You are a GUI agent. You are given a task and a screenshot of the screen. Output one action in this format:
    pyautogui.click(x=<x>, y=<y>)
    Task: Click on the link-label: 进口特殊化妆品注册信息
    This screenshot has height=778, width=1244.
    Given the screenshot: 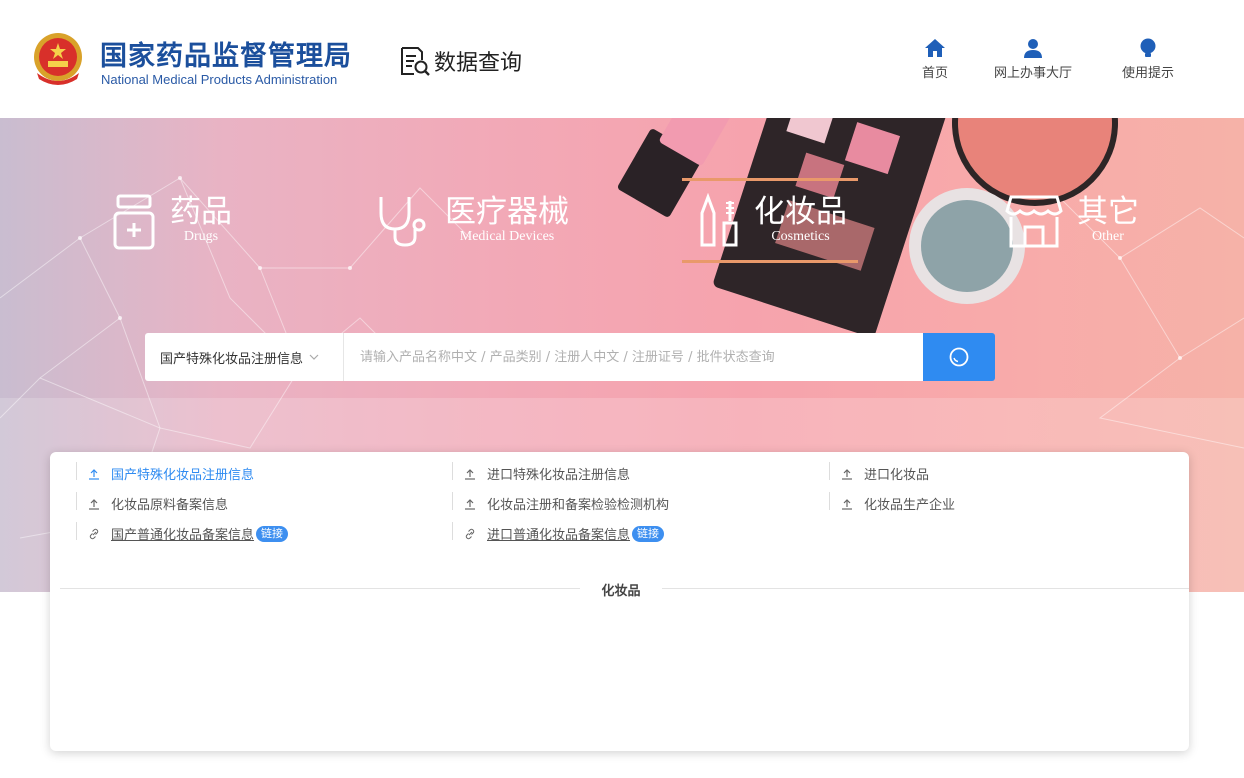 What is the action you would take?
    pyautogui.click(x=558, y=473)
    